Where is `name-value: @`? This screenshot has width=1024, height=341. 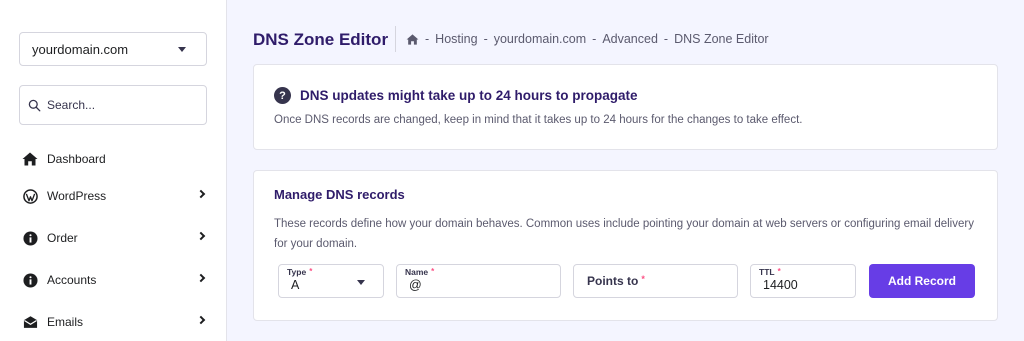 name-value: @ is located at coordinates (415, 285).